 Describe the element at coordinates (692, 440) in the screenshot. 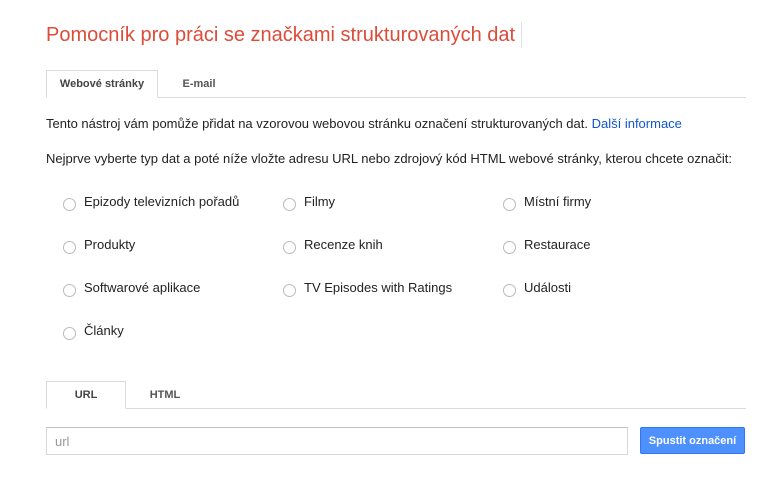

I see `start-tagging-button: Spustit označení` at that location.